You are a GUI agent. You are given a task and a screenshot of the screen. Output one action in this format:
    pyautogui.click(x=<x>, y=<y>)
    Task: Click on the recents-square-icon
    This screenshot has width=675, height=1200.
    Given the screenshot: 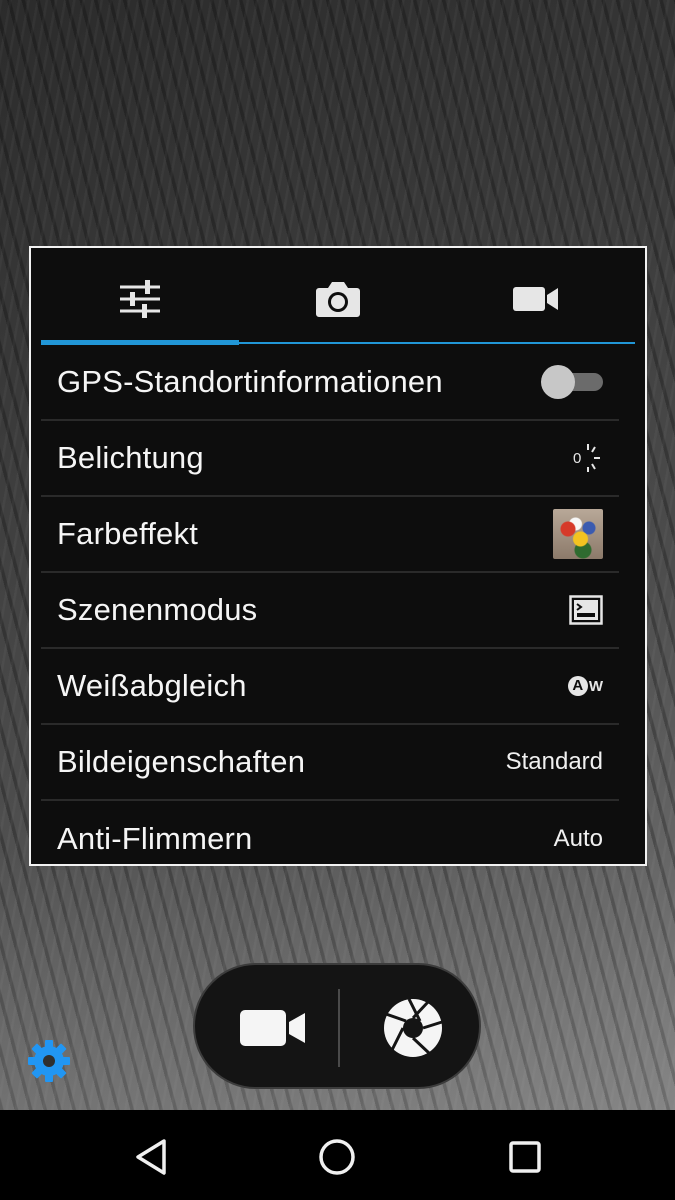 What is the action you would take?
    pyautogui.click(x=525, y=1157)
    